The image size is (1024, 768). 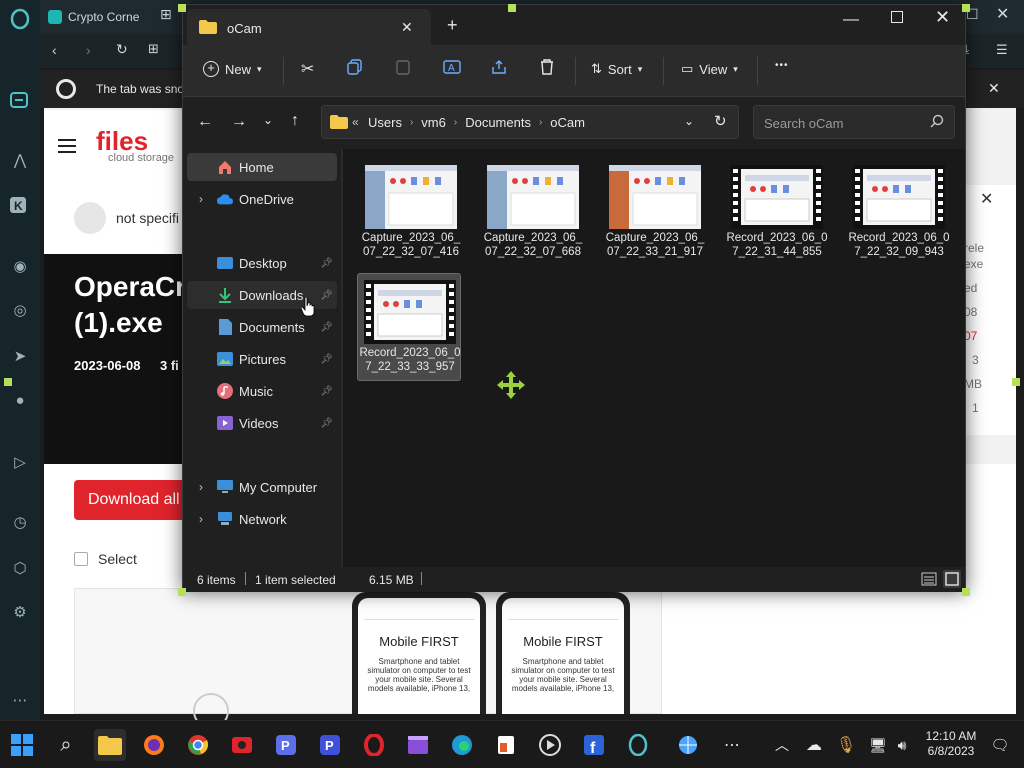 I want to click on microphone-icon: 🎙︎, so click(x=846, y=745).